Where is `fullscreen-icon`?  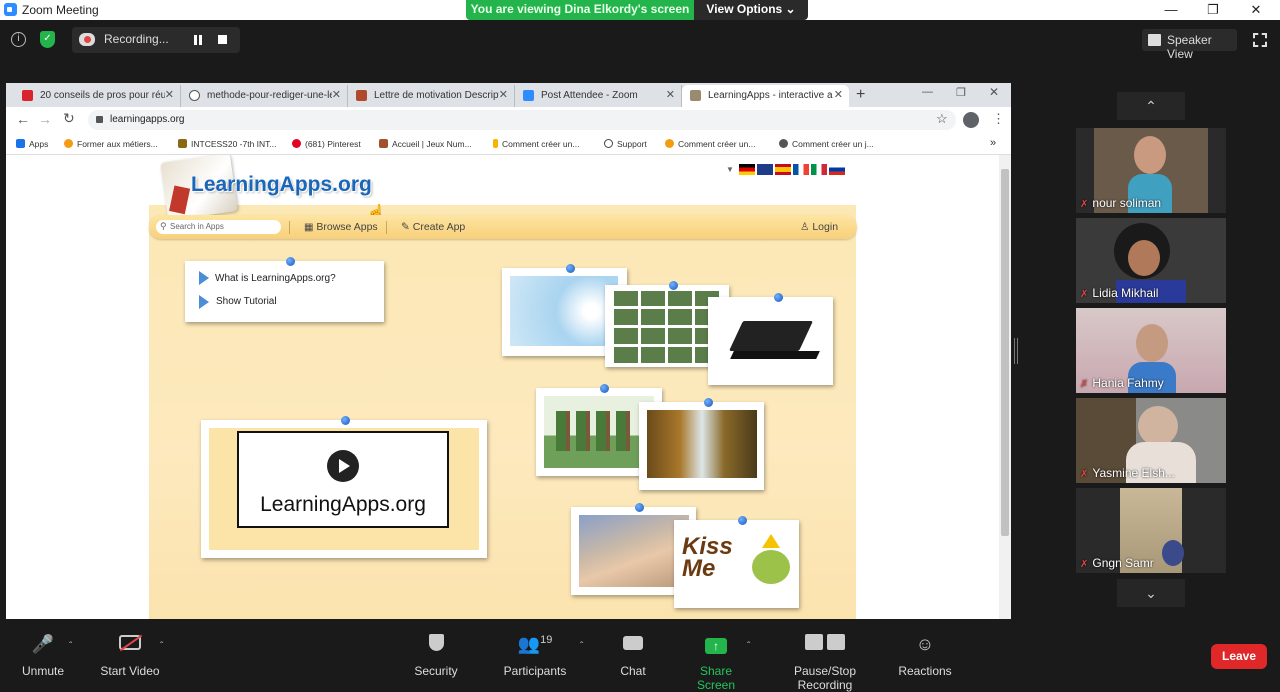 fullscreen-icon is located at coordinates (1260, 40).